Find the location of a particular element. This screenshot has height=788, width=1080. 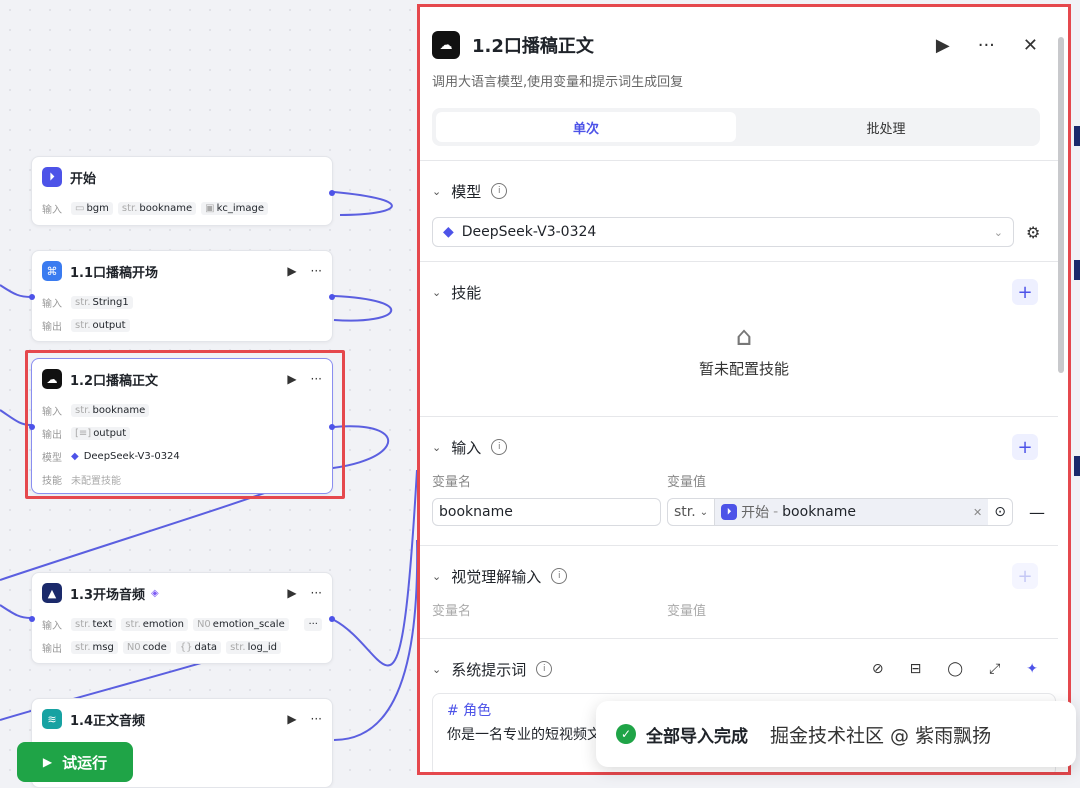

param-tag: str. bookname is located at coordinates (157, 208).